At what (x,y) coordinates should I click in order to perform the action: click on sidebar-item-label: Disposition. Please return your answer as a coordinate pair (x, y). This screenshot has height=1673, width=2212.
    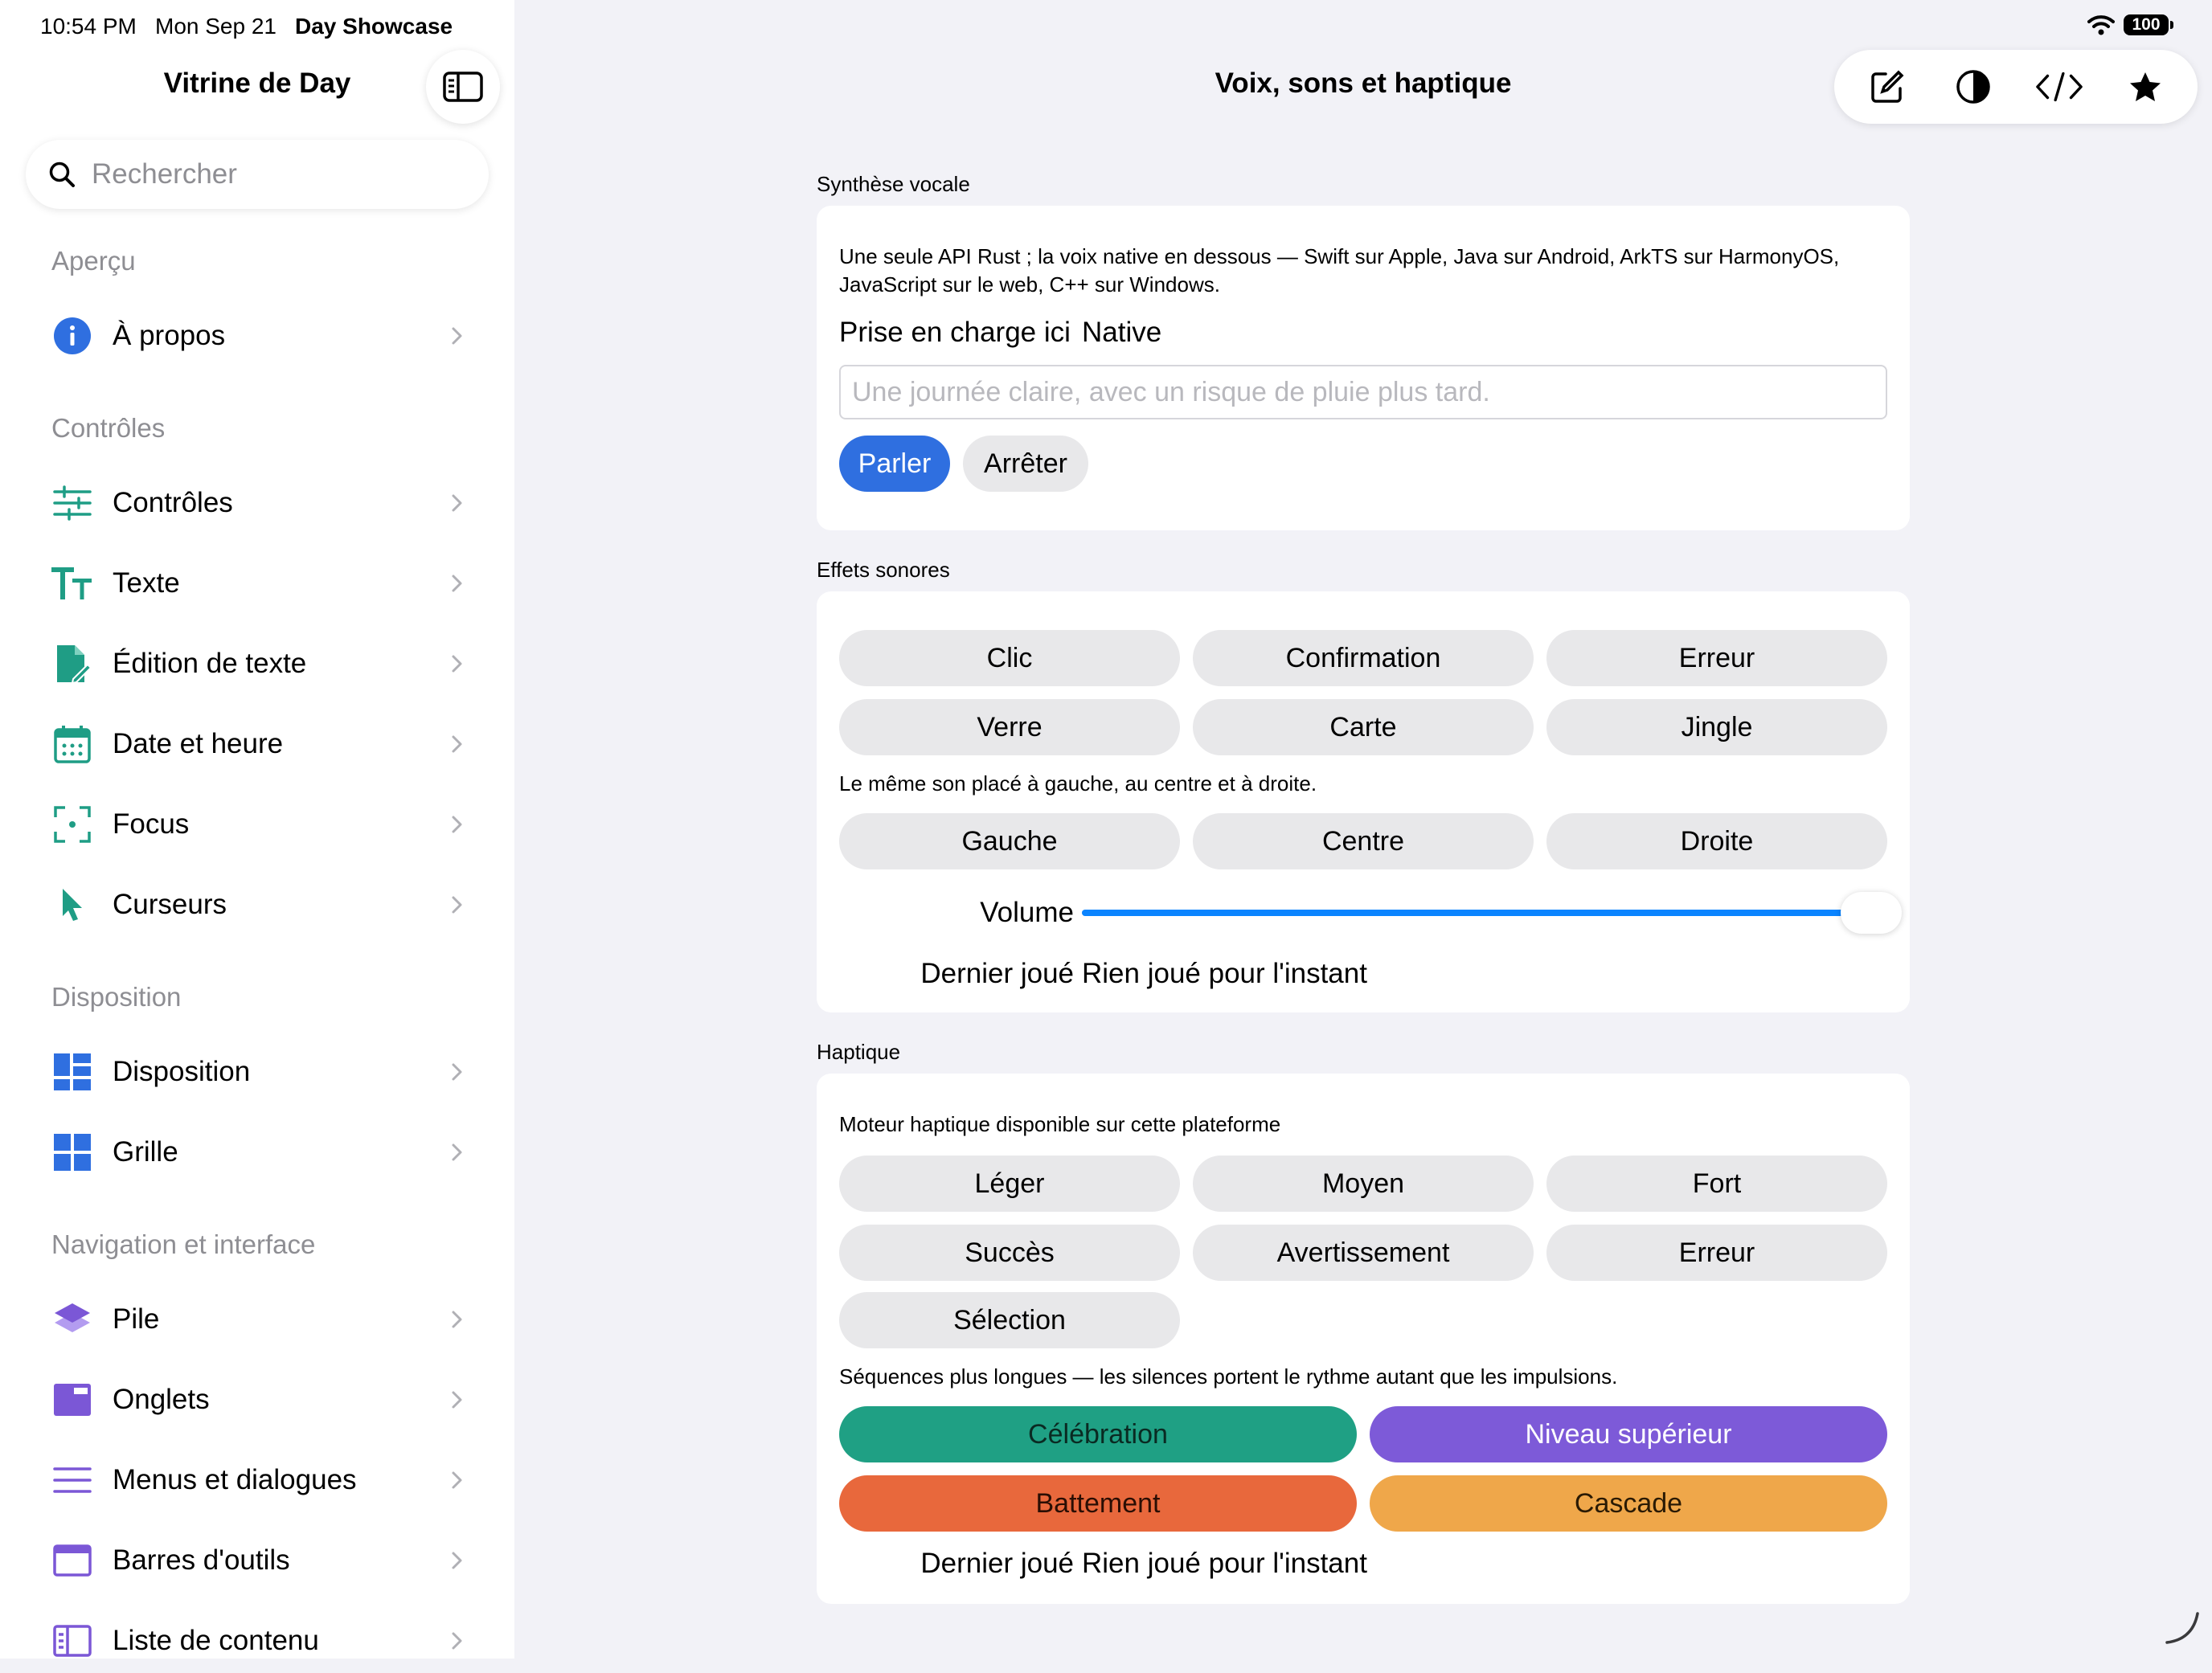
    Looking at the image, I should click on (182, 1071).